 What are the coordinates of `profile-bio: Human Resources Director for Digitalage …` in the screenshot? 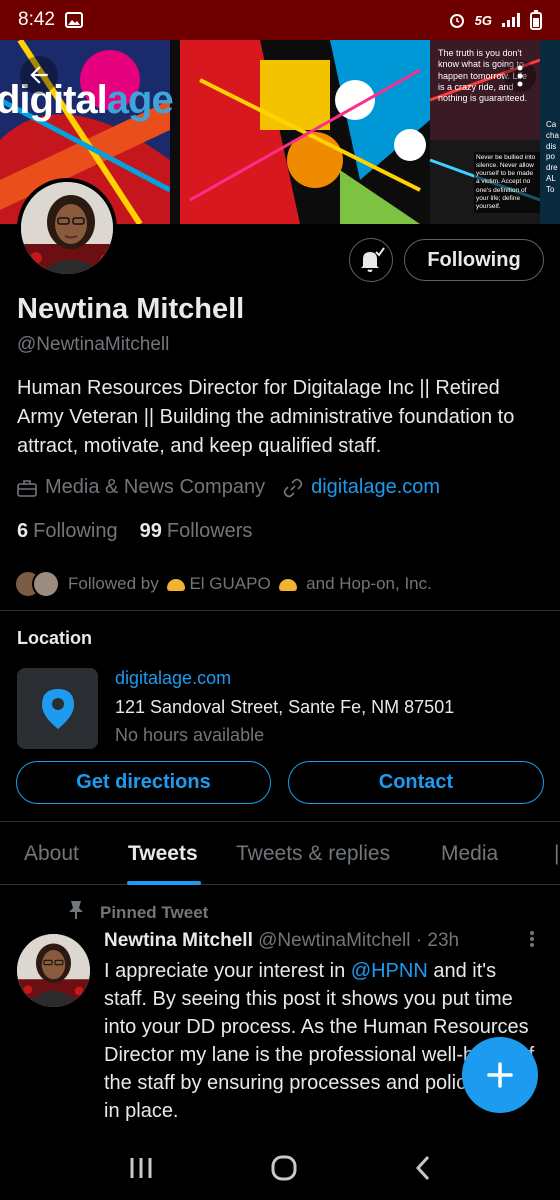 It's located at (266, 417).